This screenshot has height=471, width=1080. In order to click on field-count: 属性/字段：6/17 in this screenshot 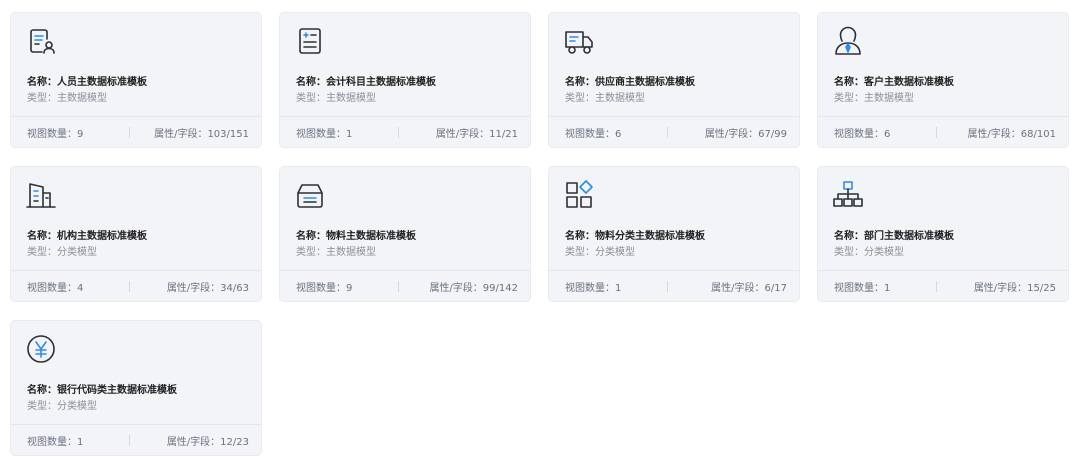, I will do `click(749, 288)`.